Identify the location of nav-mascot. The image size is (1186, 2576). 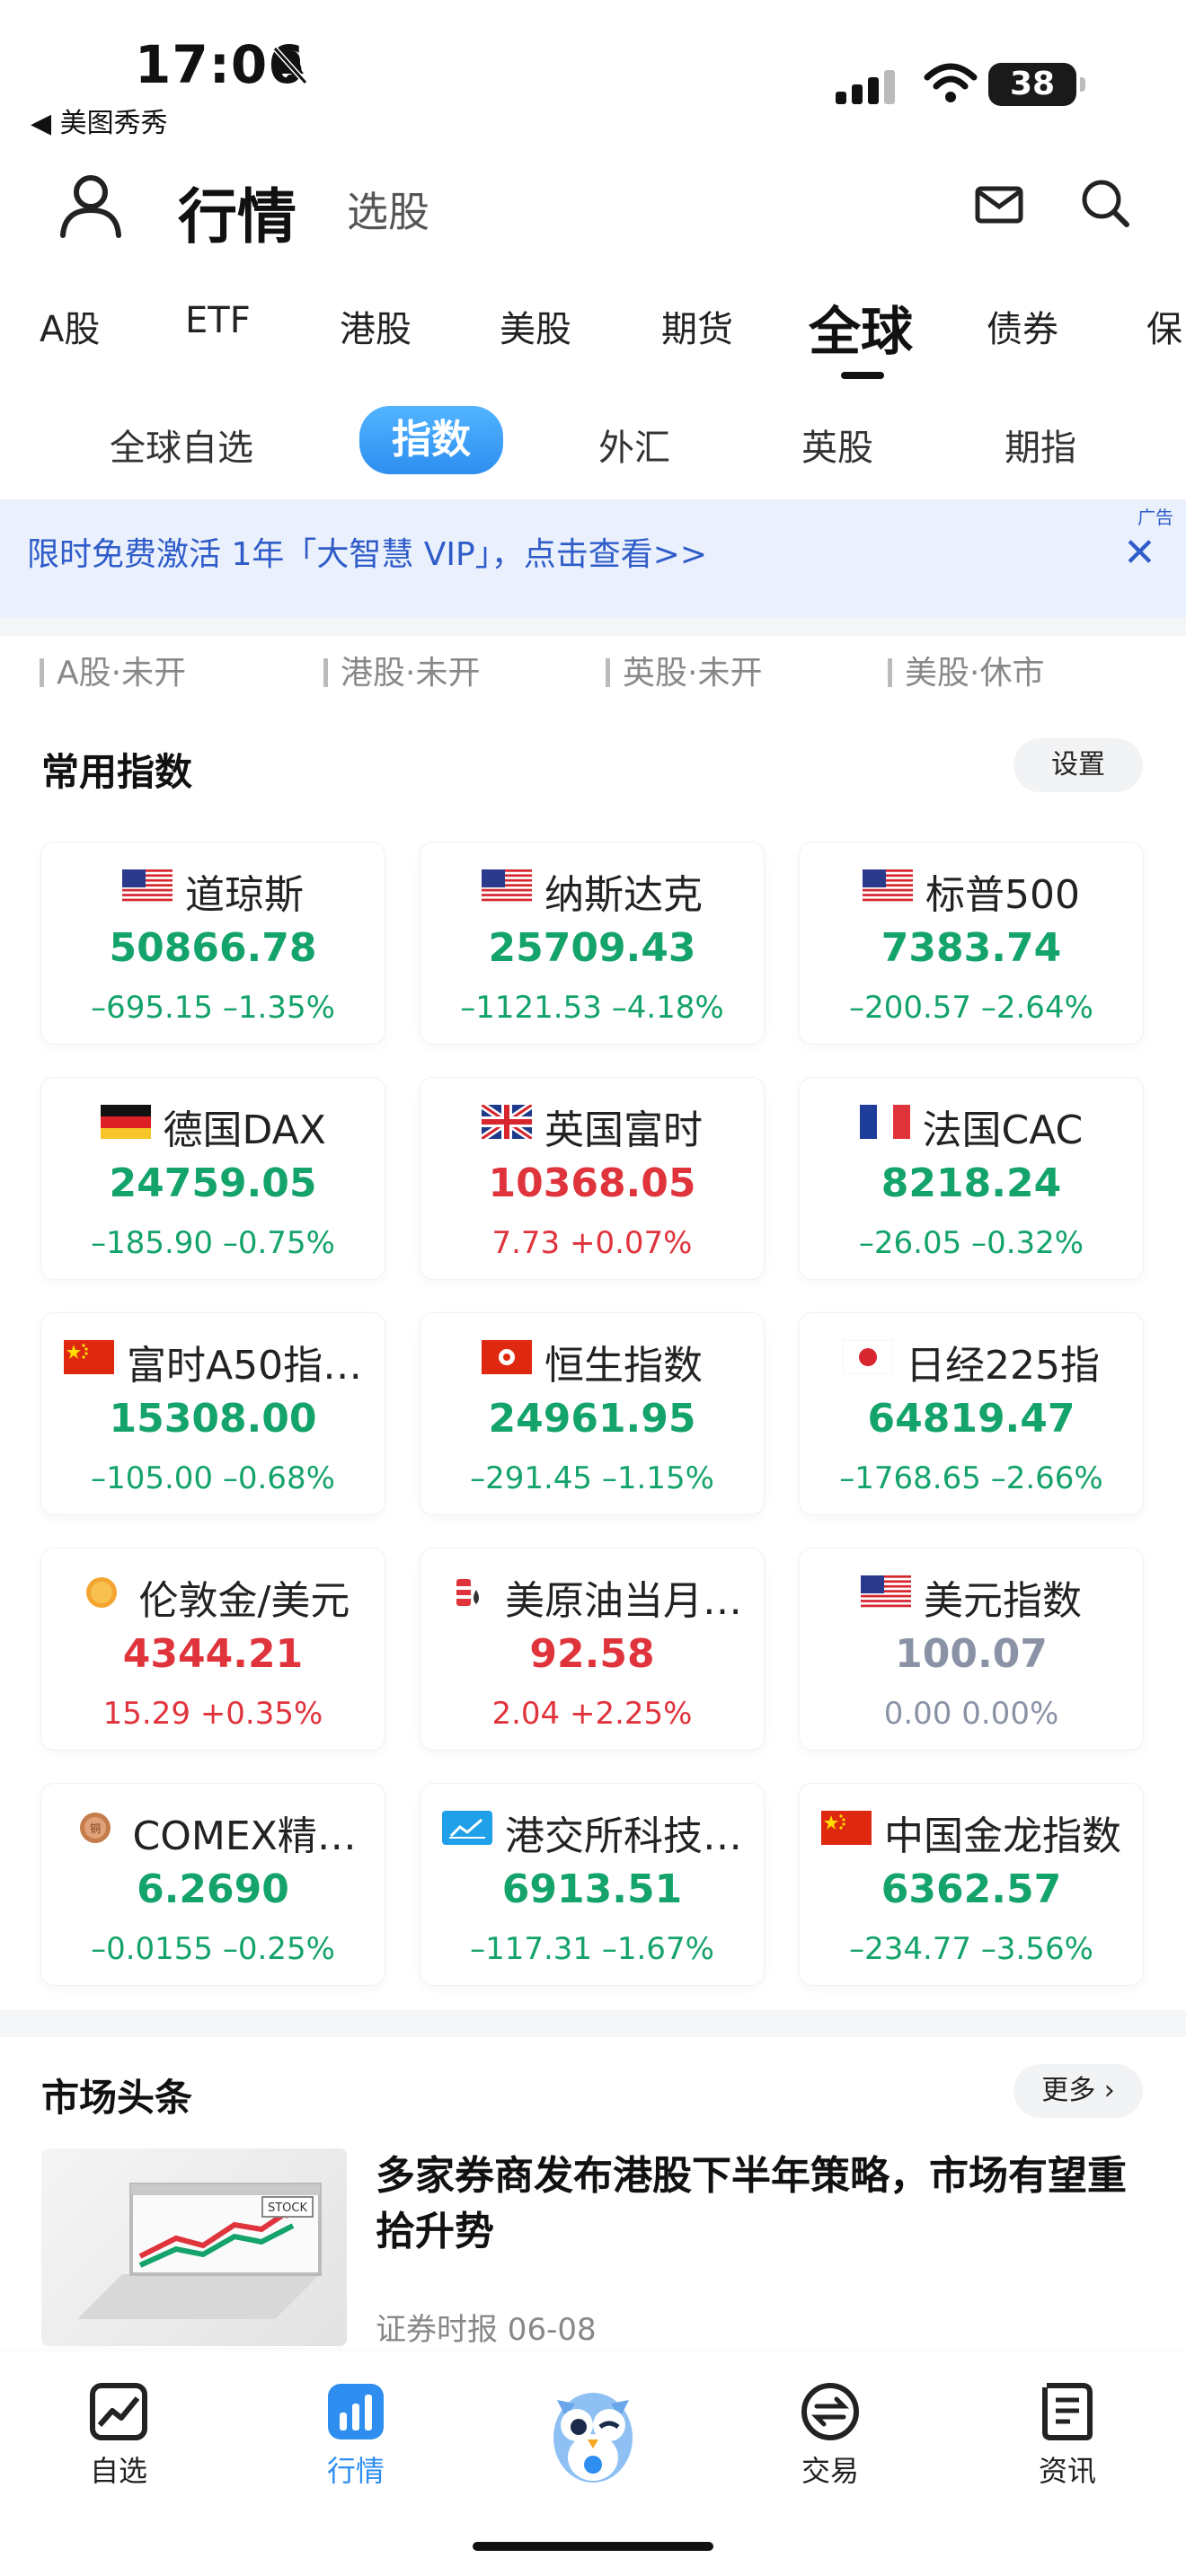
(593, 2430).